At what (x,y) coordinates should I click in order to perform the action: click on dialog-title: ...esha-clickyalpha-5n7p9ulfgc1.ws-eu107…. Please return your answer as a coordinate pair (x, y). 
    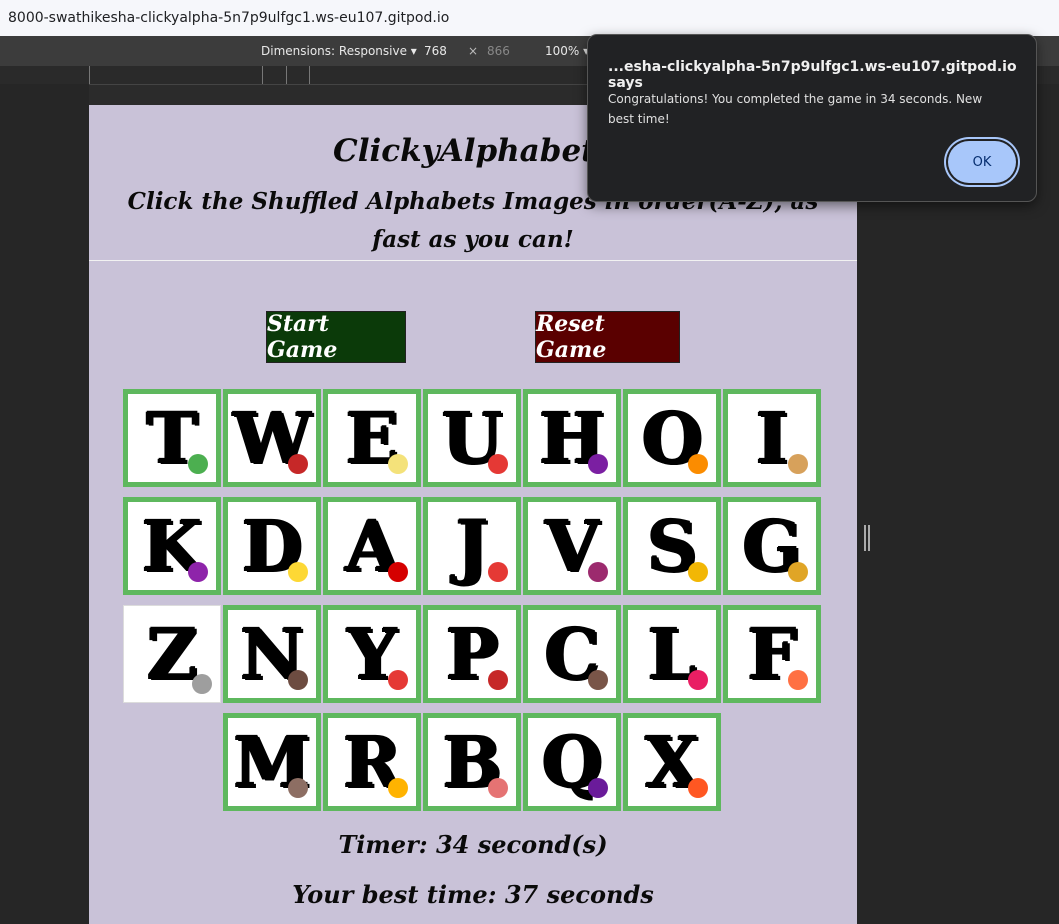
    Looking at the image, I should click on (812, 75).